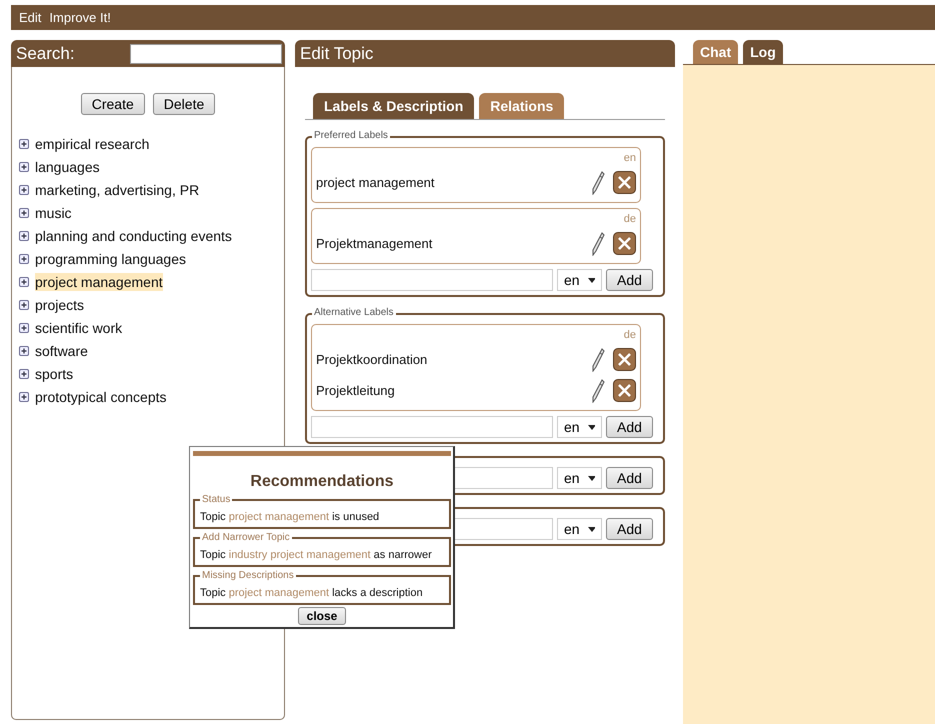 The width and height of the screenshot is (935, 724). I want to click on tab: Labels & Description, so click(393, 106).